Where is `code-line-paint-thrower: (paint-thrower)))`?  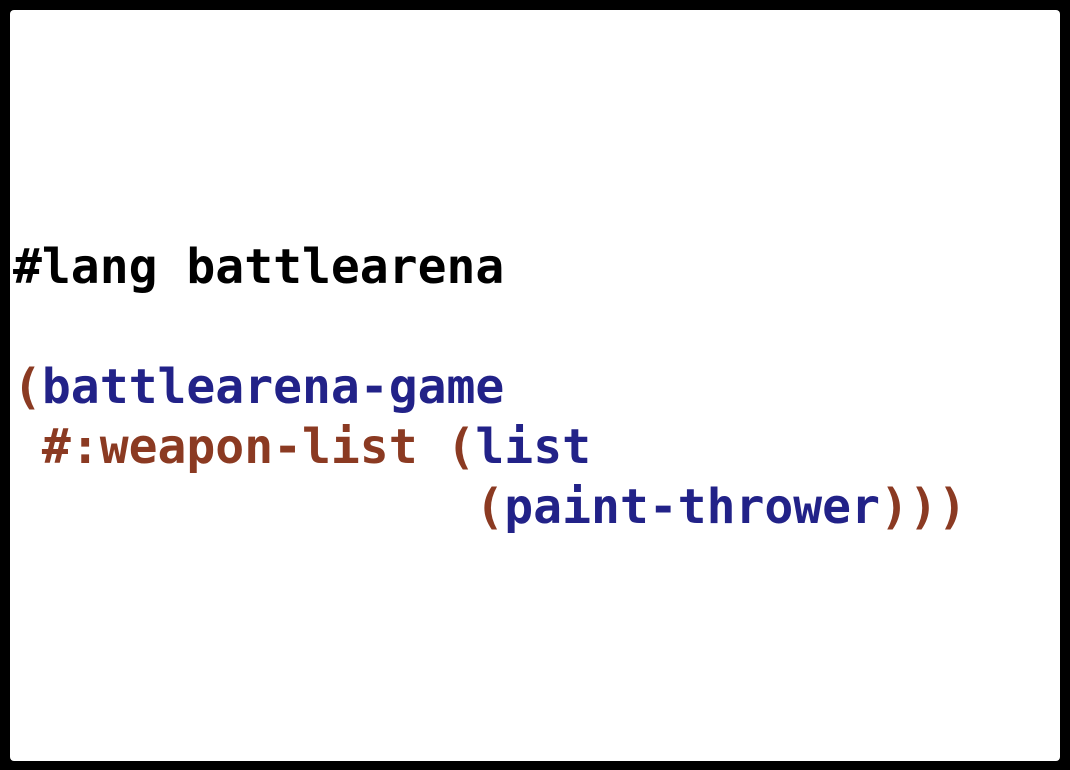 code-line-paint-thrower: (paint-thrower))) is located at coordinates (490, 507).